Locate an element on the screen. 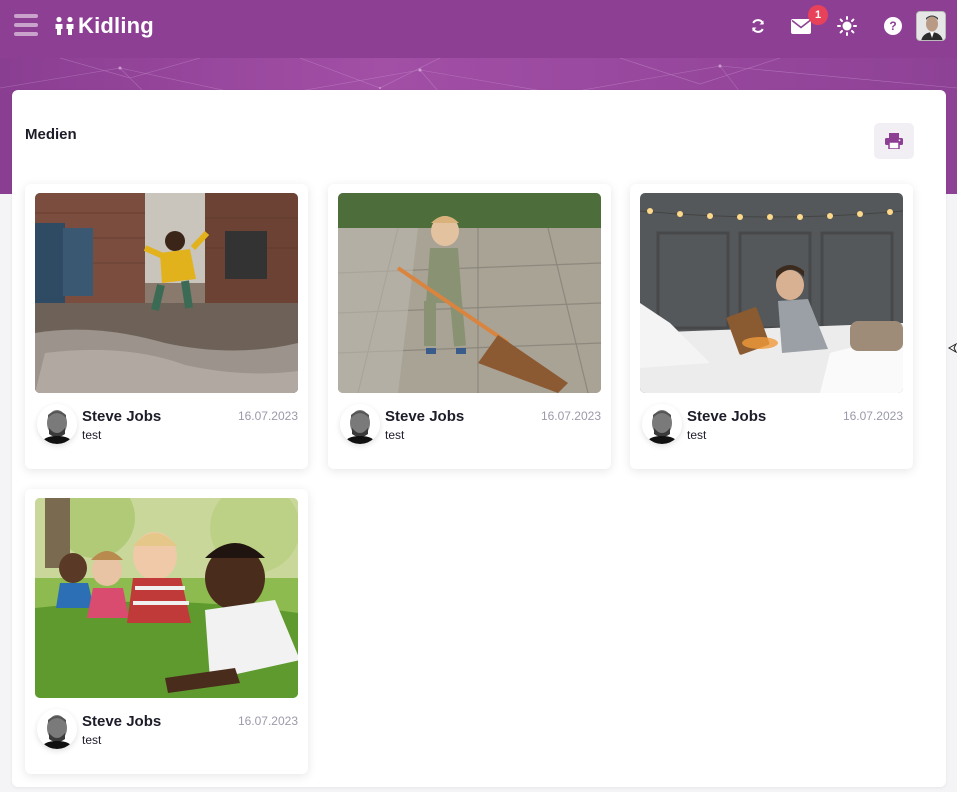 This screenshot has width=957, height=792. cursor-pointer-icon is located at coordinates (952, 349).